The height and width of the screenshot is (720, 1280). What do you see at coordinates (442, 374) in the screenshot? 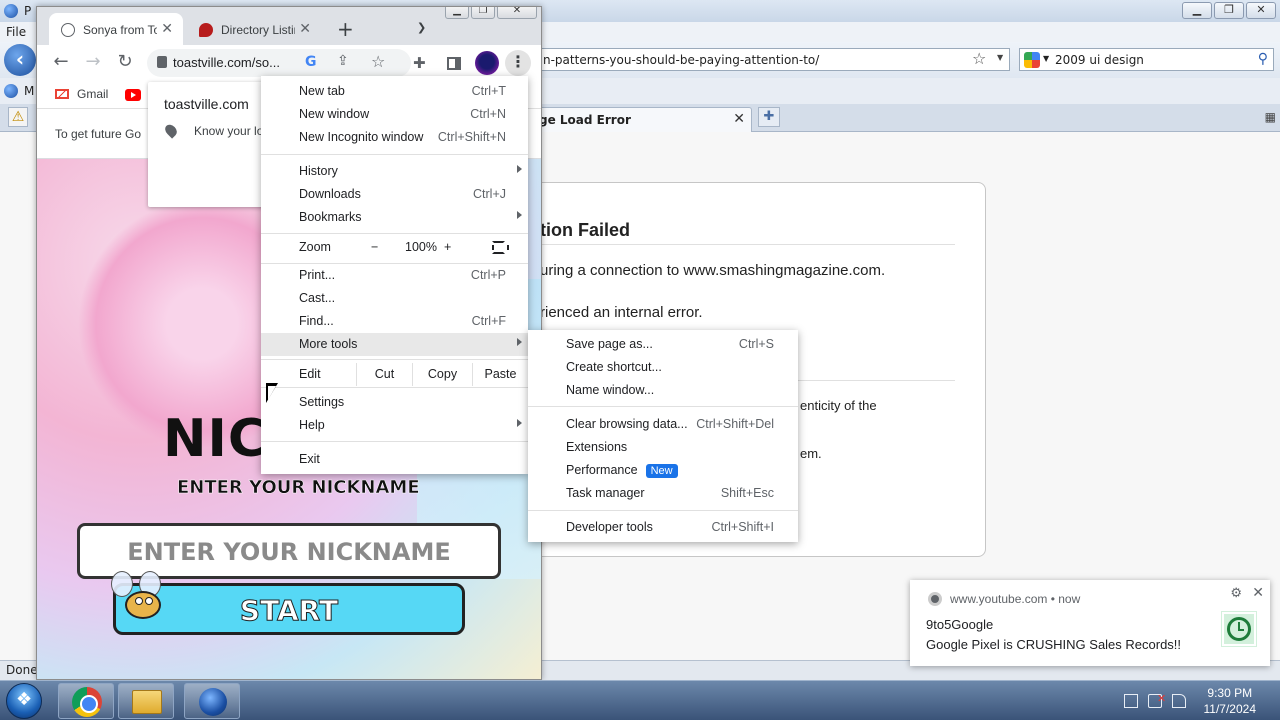
I see `copy-button: Copy` at bounding box center [442, 374].